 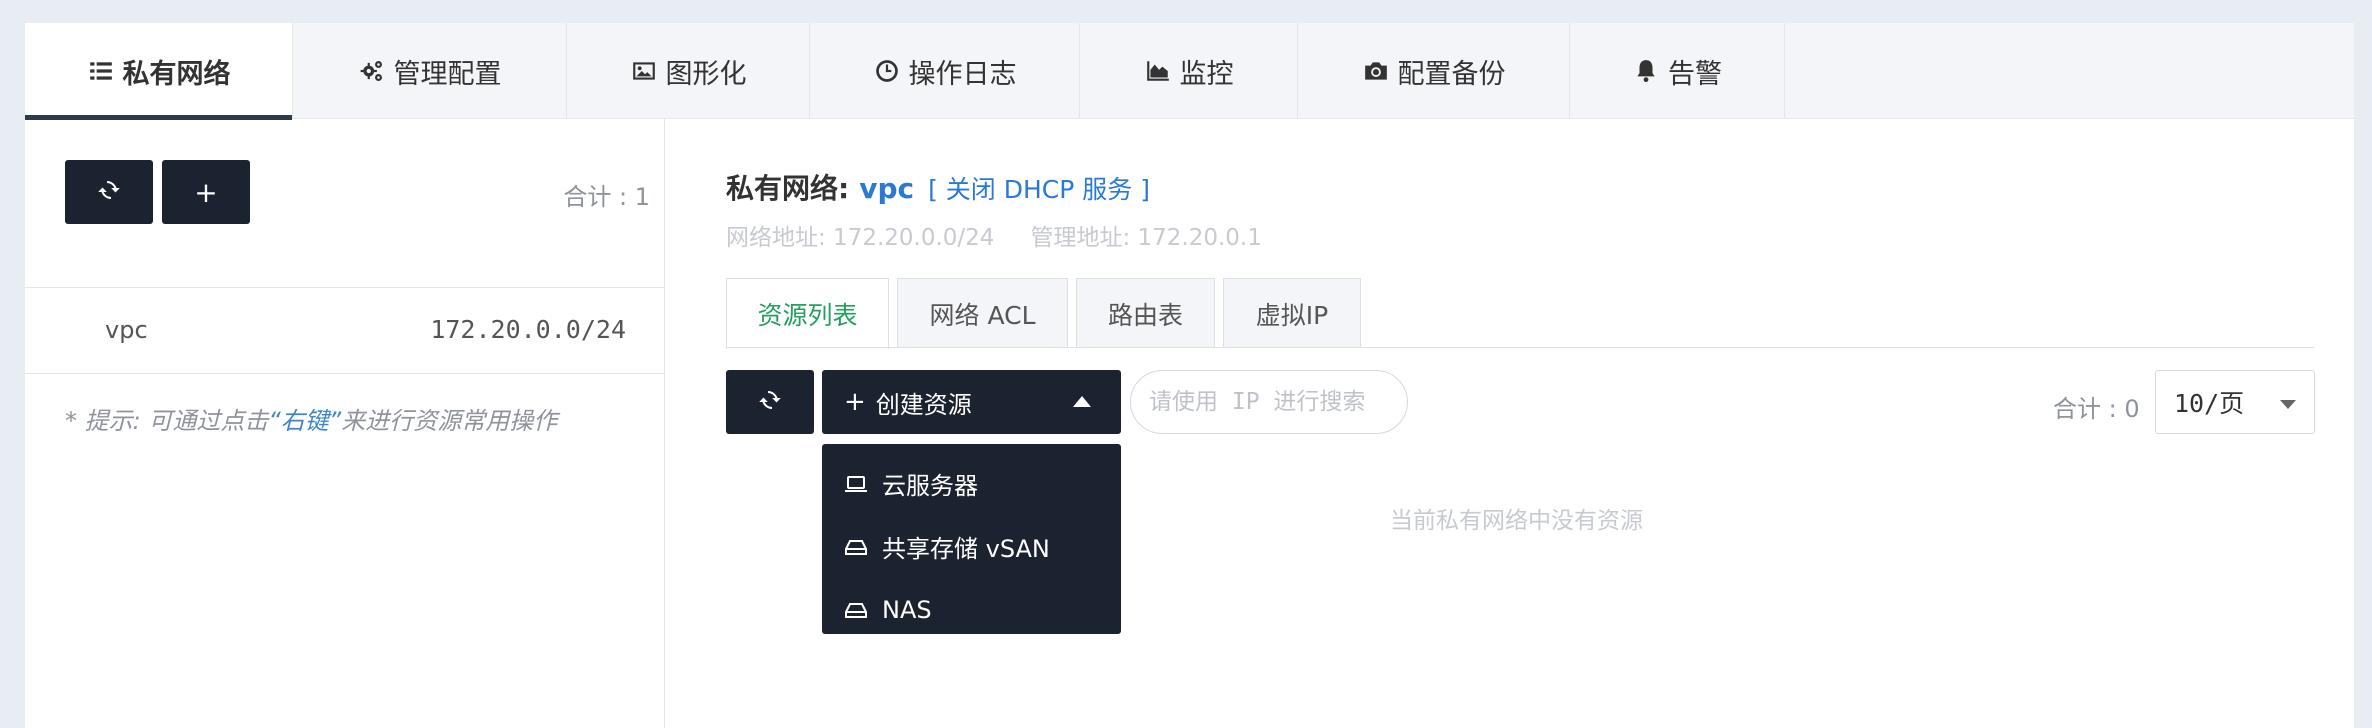 What do you see at coordinates (807, 313) in the screenshot?
I see `tab-resource-list: 资源列表` at bounding box center [807, 313].